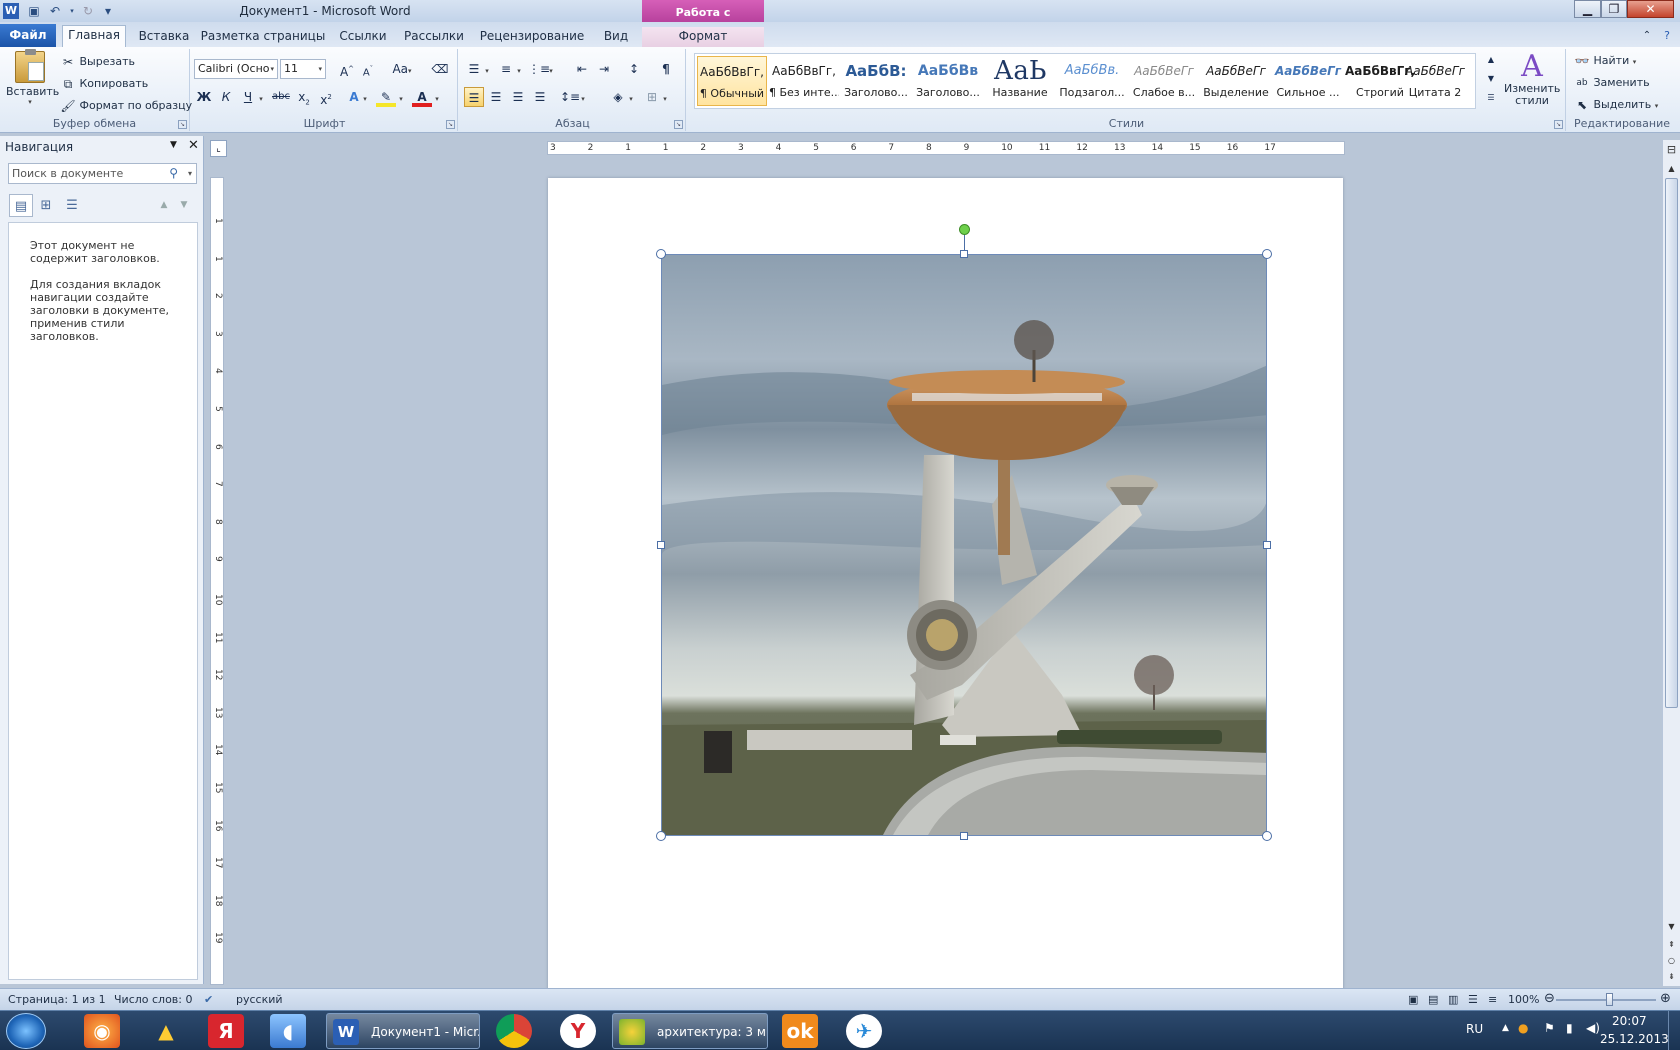 This screenshot has height=1050, width=1680. Describe the element at coordinates (964, 836) in the screenshot. I see `resize-handle-bottom` at that location.